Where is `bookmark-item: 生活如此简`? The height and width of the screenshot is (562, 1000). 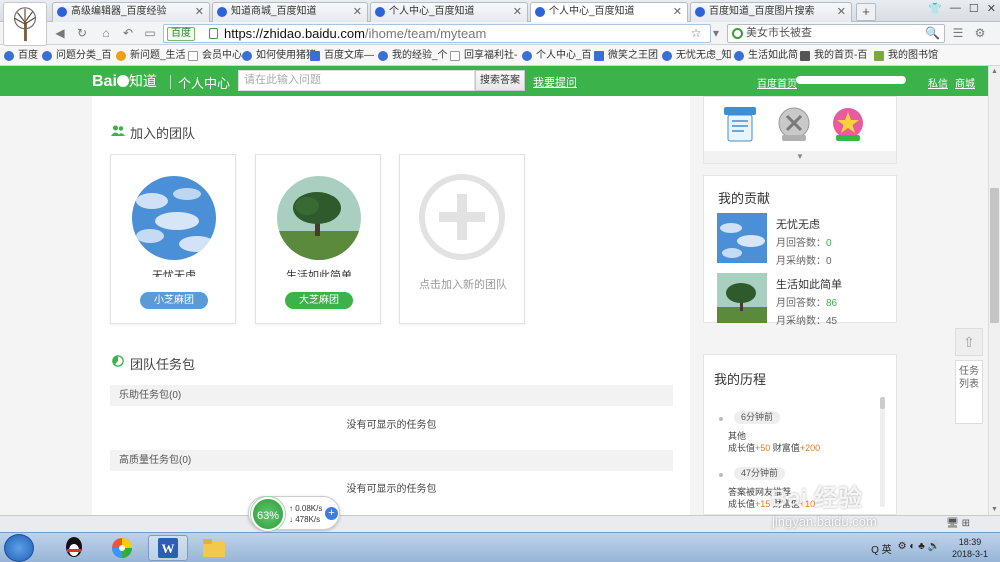
bookmark-item: 生活如此简 is located at coordinates (766, 55).